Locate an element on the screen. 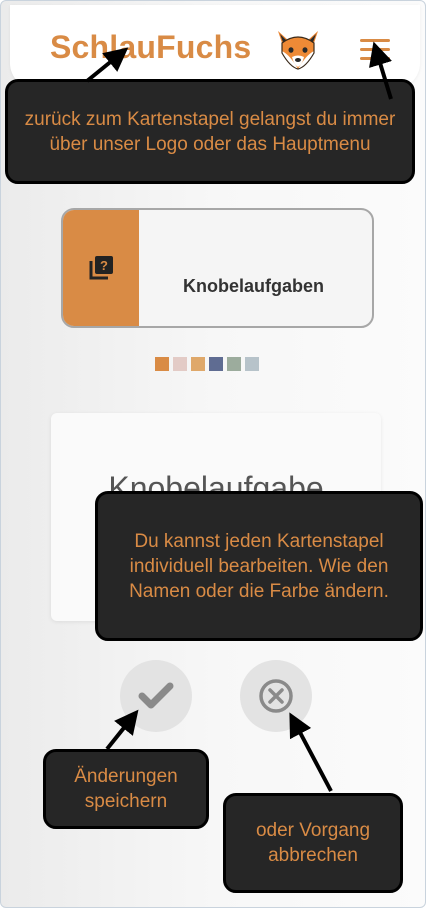 The image size is (426, 908). deck-title: Knobelaufgaben is located at coordinates (254, 286).